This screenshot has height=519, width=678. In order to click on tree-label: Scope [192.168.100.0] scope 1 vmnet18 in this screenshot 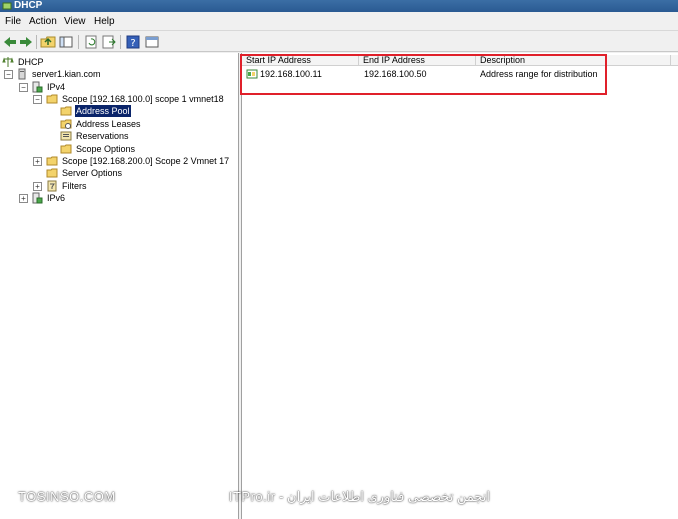, I will do `click(143, 99)`.